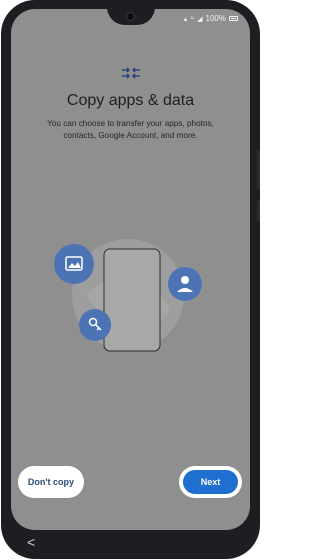 The image size is (320, 560). Describe the element at coordinates (51, 482) in the screenshot. I see `dont-copy-button: Don't copy` at that location.